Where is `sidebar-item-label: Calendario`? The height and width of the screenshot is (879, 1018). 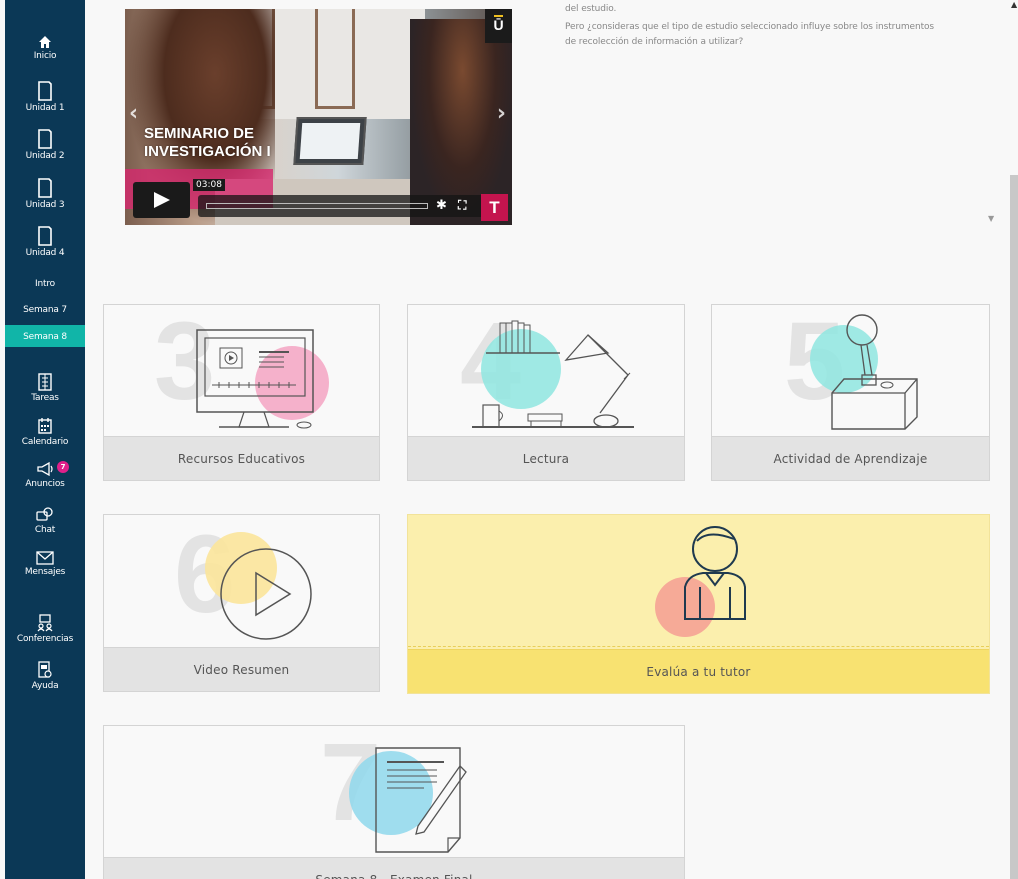 sidebar-item-label: Calendario is located at coordinates (45, 442).